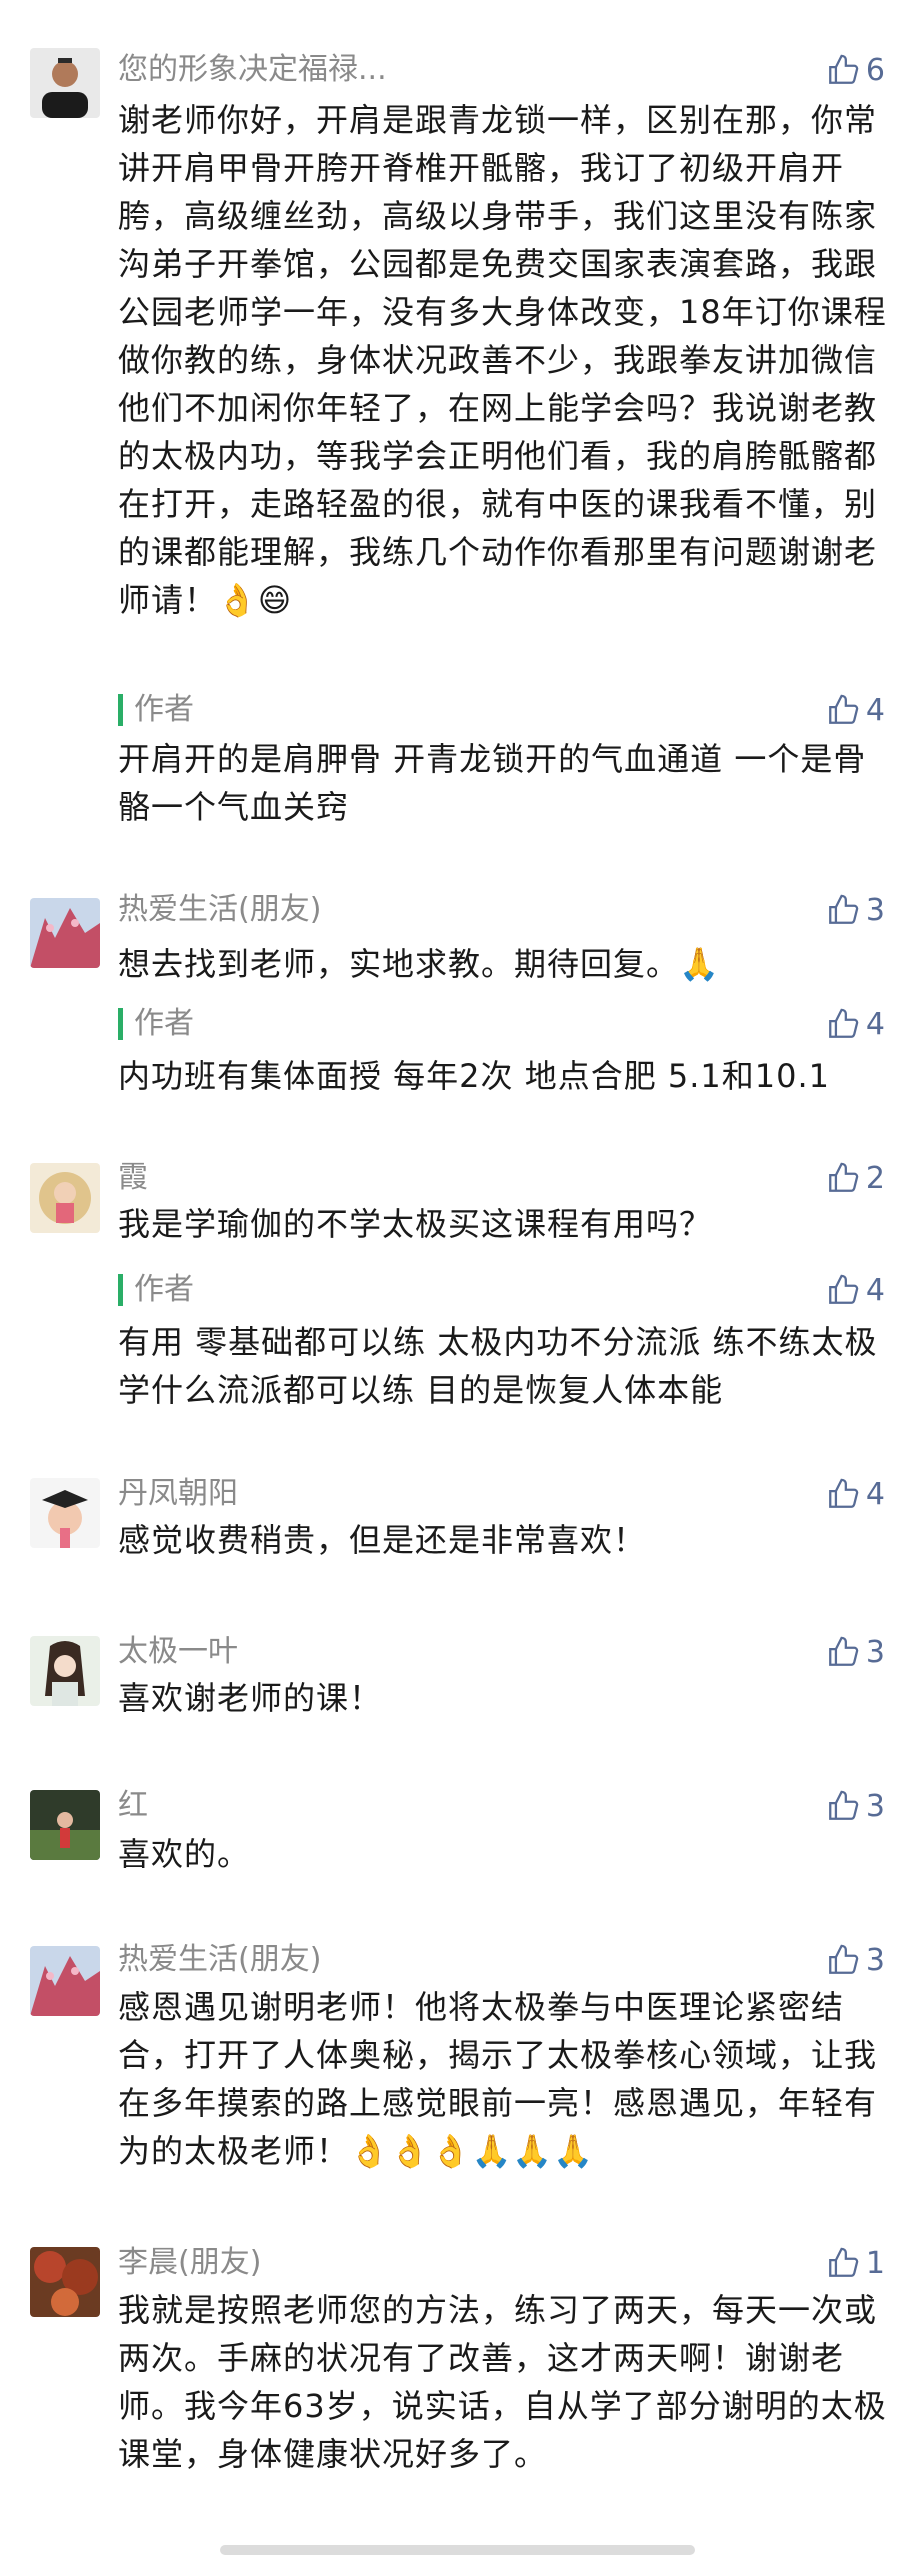 This screenshot has width=915, height=2555. What do you see at coordinates (474, 1076) in the screenshot?
I see `reply-text: 内功班有集体面授 每年2次 地点合肥 5.1和10.1` at bounding box center [474, 1076].